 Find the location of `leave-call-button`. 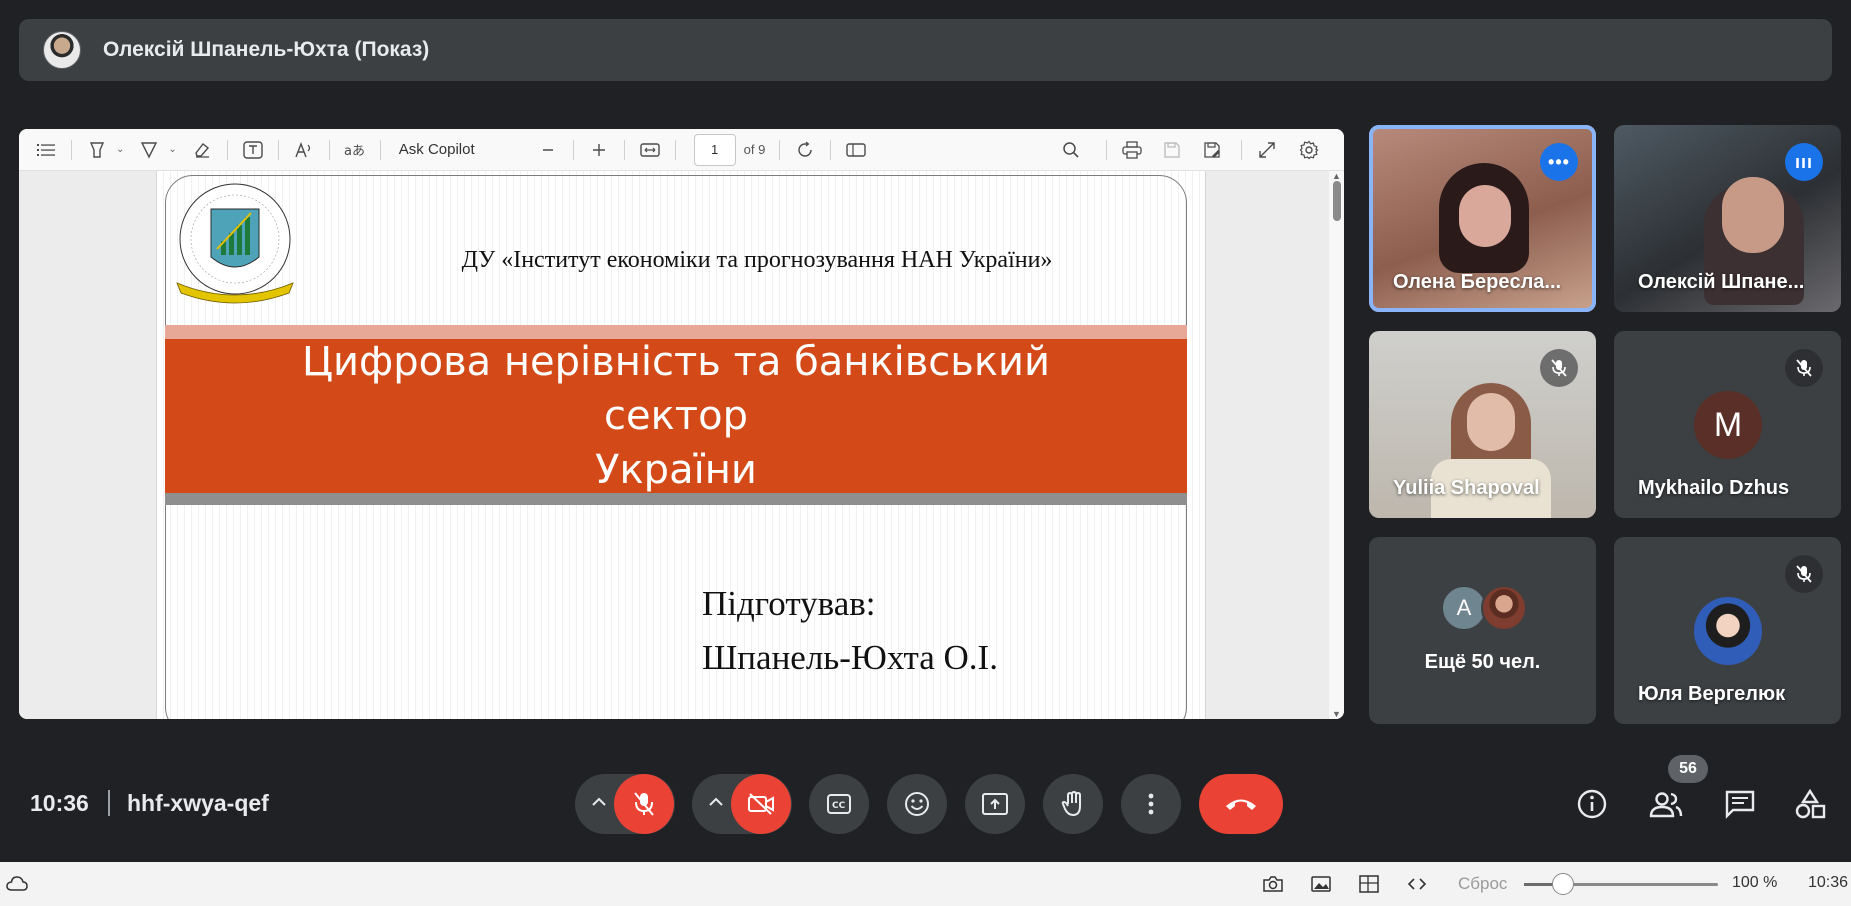

leave-call-button is located at coordinates (1241, 804).